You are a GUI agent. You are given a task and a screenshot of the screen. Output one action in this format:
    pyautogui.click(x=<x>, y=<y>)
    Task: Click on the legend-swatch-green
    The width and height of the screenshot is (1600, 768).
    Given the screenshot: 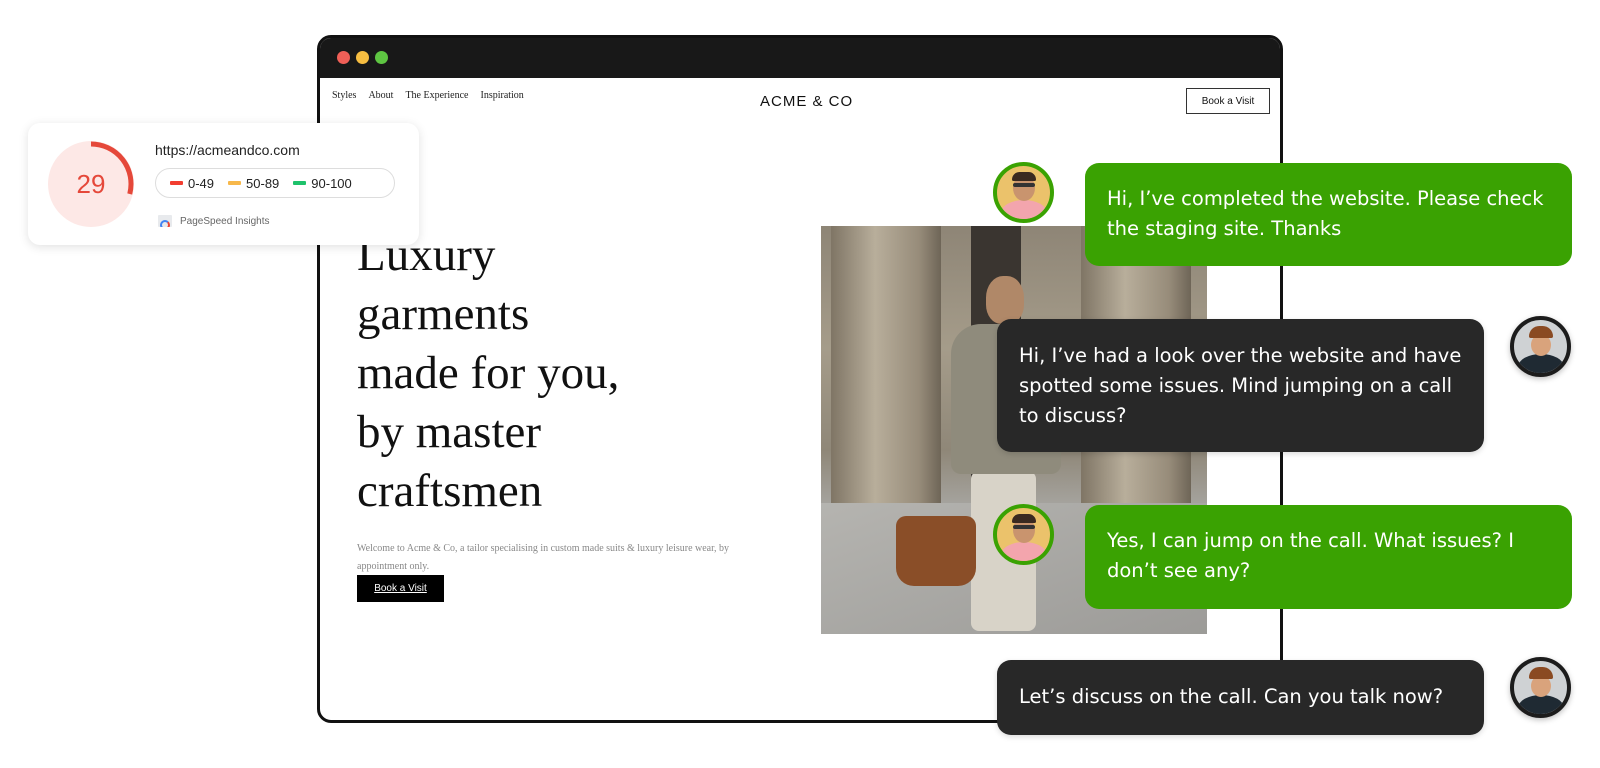 What is the action you would take?
    pyautogui.click(x=300, y=183)
    